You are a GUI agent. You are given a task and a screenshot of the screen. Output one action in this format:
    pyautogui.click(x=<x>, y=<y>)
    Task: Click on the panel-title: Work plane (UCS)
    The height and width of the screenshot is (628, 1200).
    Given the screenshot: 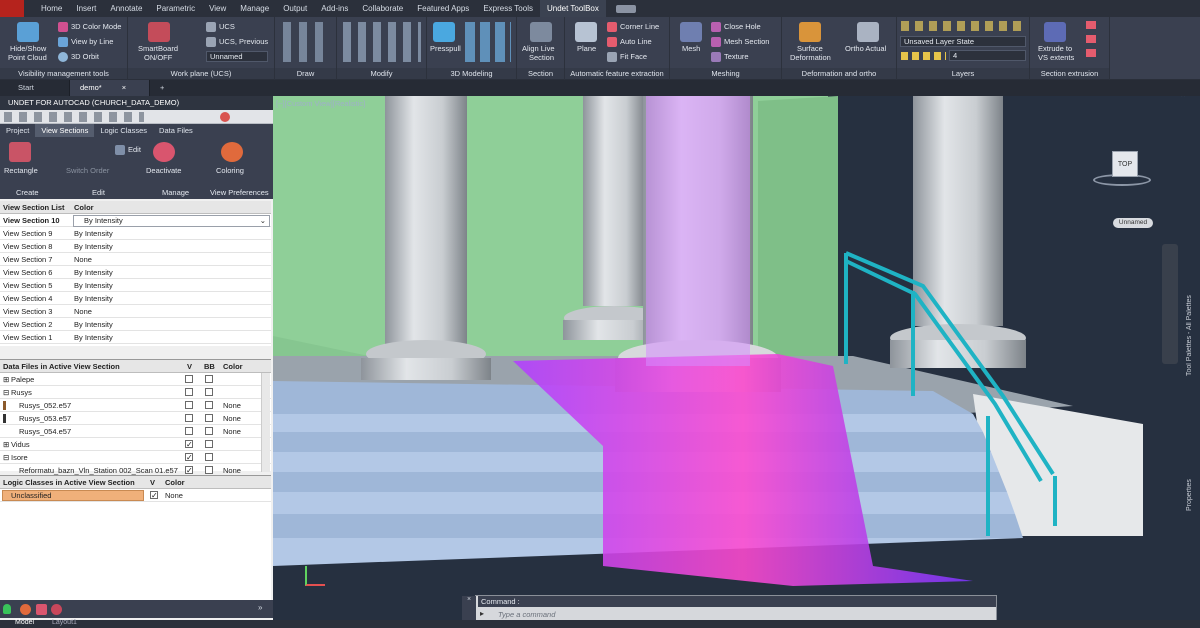 What is the action you would take?
    pyautogui.click(x=201, y=73)
    